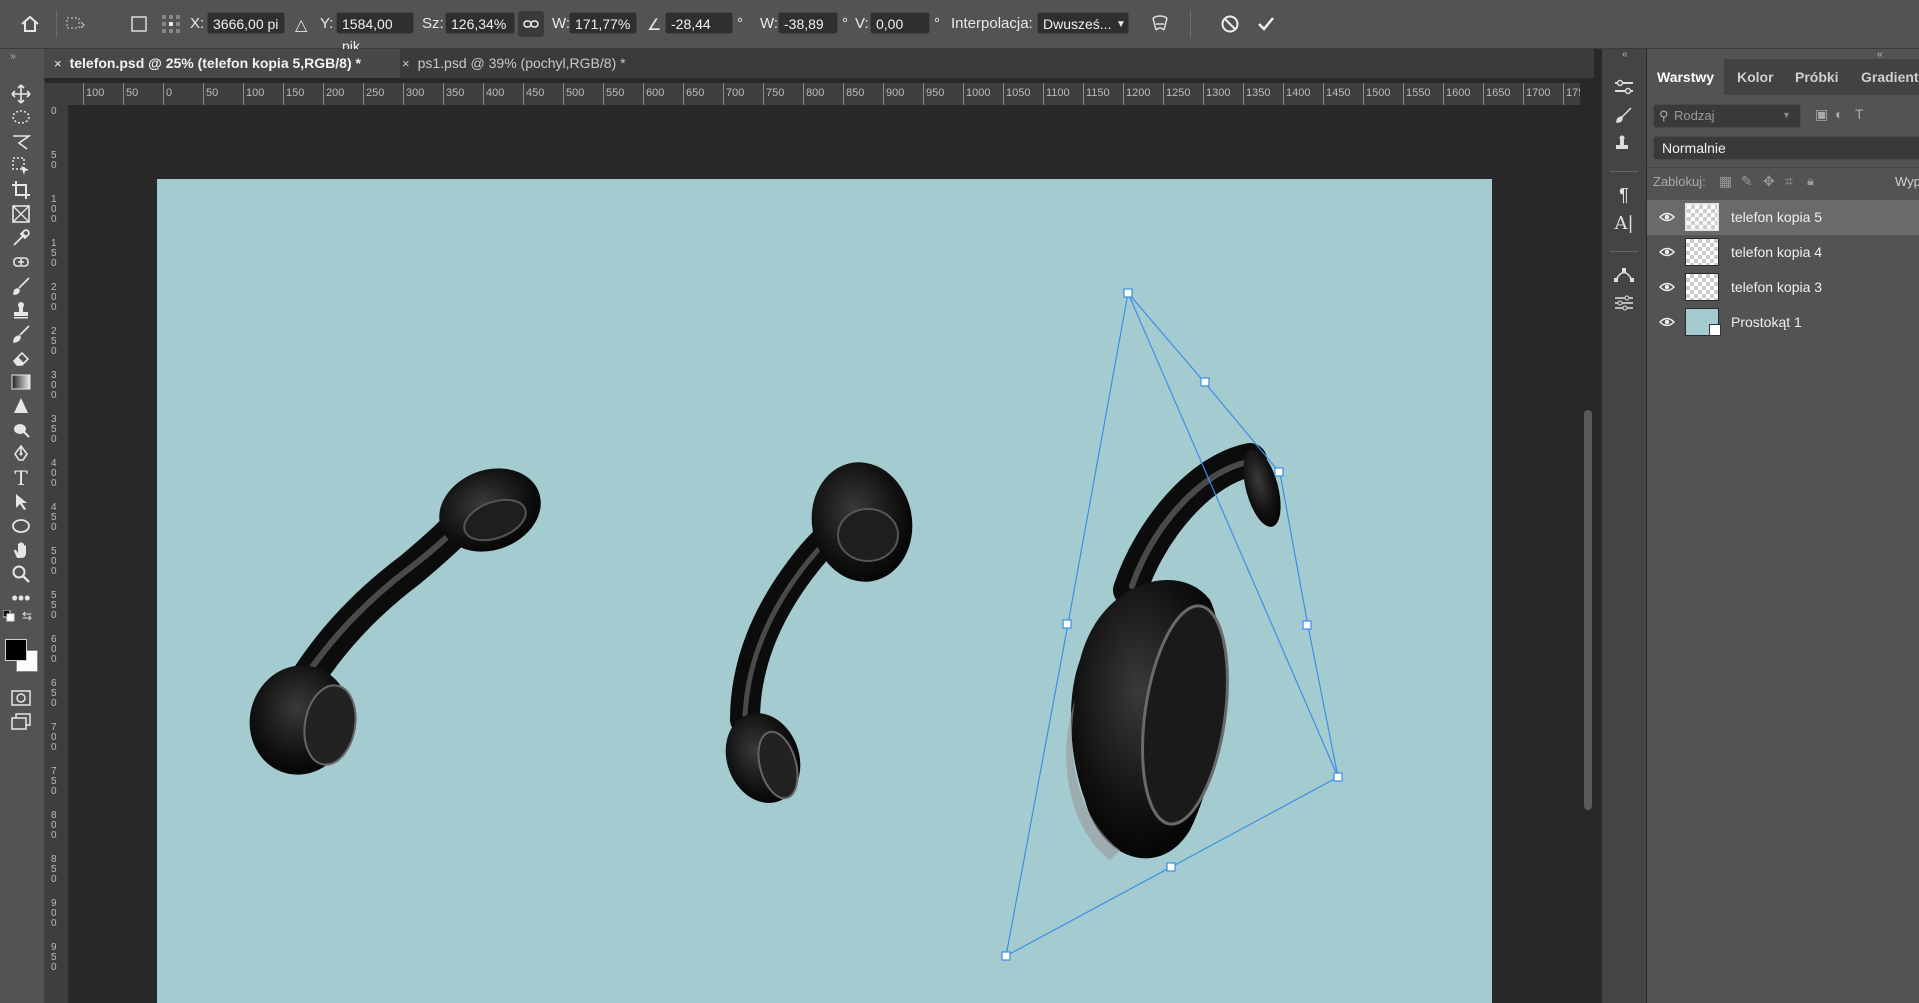 The width and height of the screenshot is (1919, 1003). What do you see at coordinates (1624, 303) in the screenshot?
I see `adjustments-icon` at bounding box center [1624, 303].